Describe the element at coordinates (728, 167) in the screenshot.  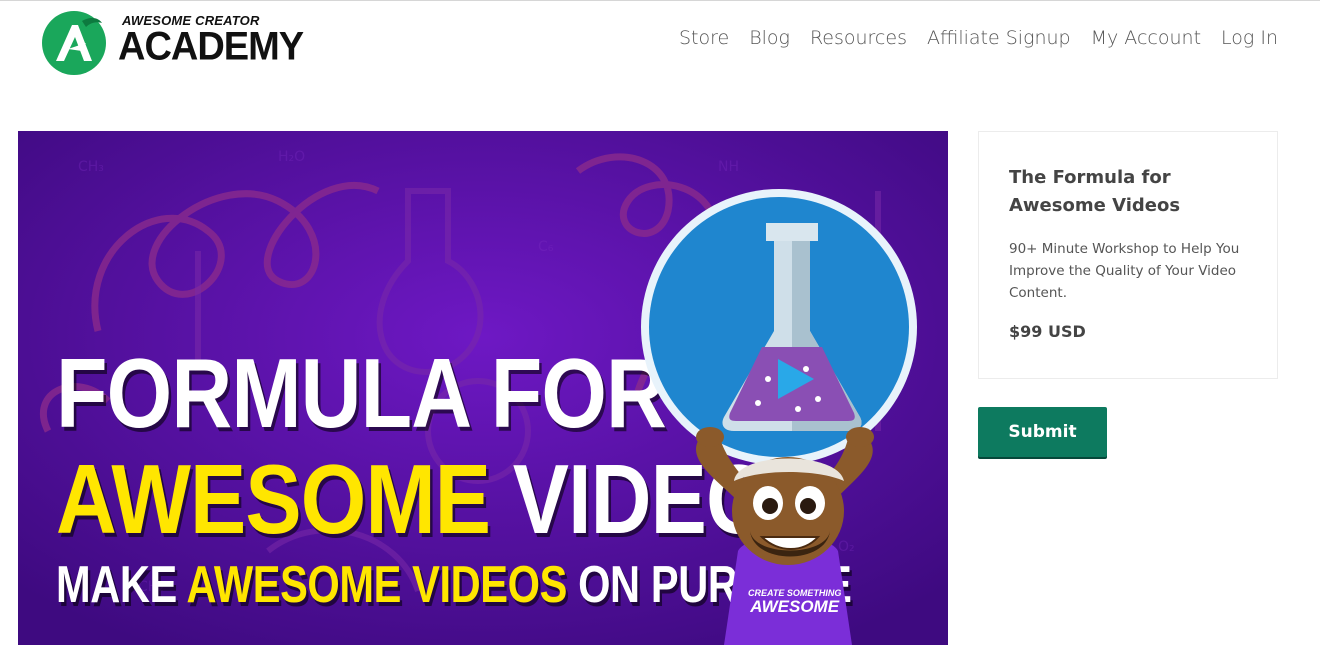
I see `svg-text: NH` at that location.